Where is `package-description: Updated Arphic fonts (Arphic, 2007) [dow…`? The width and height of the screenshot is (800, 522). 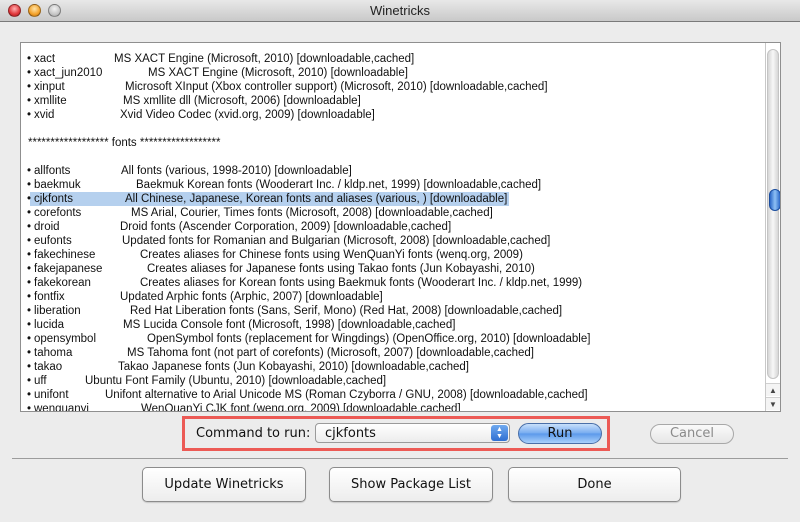
package-description: Updated Arphic fonts (Arphic, 2007) [dow… is located at coordinates (251, 297).